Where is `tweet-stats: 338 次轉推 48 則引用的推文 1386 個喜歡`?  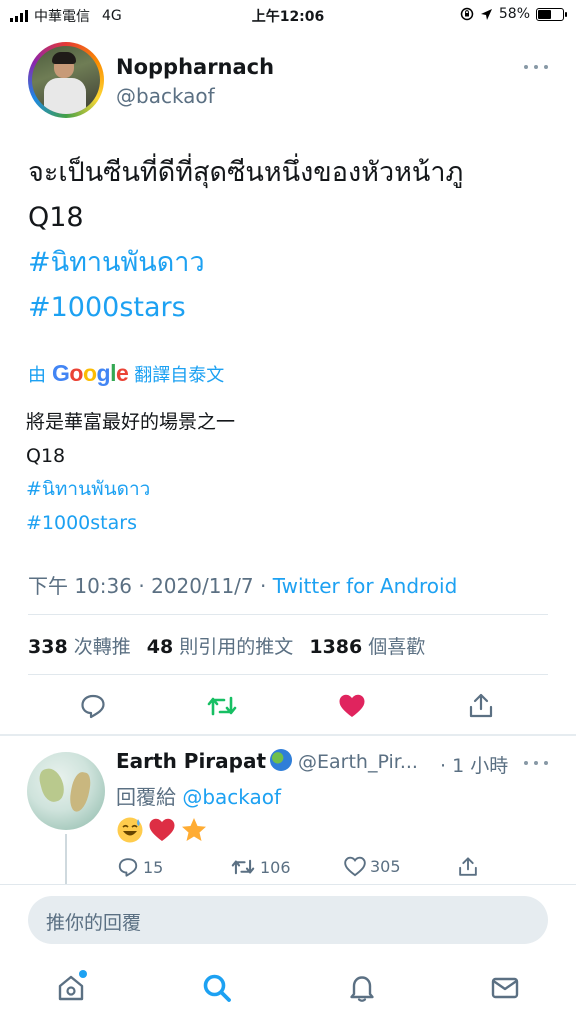
tweet-stats: 338 次轉推 48 則引用的推文 1386 個喜歡 is located at coordinates (226, 645).